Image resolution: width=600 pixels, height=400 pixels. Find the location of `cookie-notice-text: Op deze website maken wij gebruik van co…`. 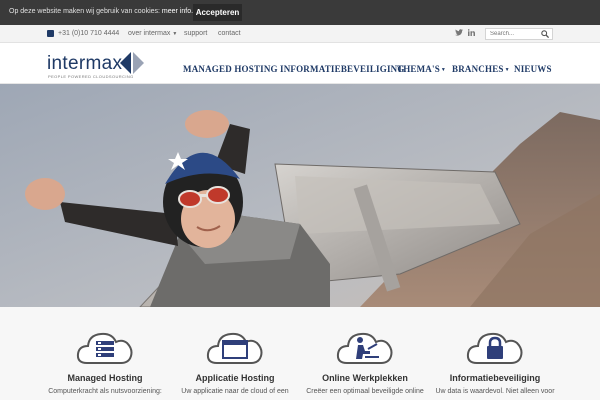

cookie-notice-text: Op deze website maken wij gebruik van co… is located at coordinates (84, 11).